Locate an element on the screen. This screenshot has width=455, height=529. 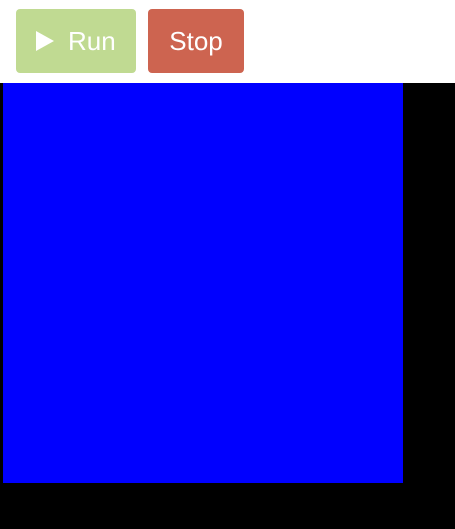
stop-button: Stop is located at coordinates (196, 41).